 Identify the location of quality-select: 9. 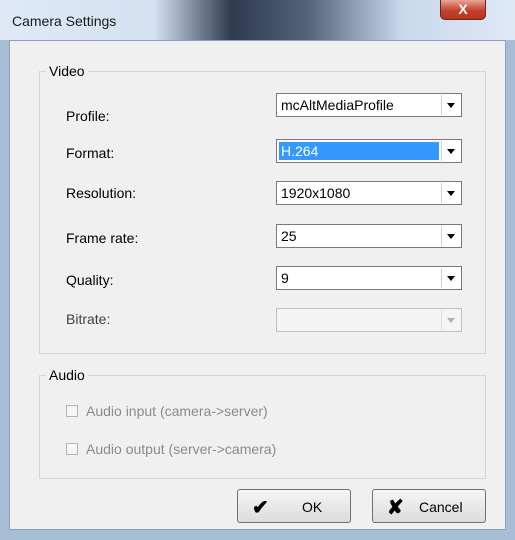
(369, 278).